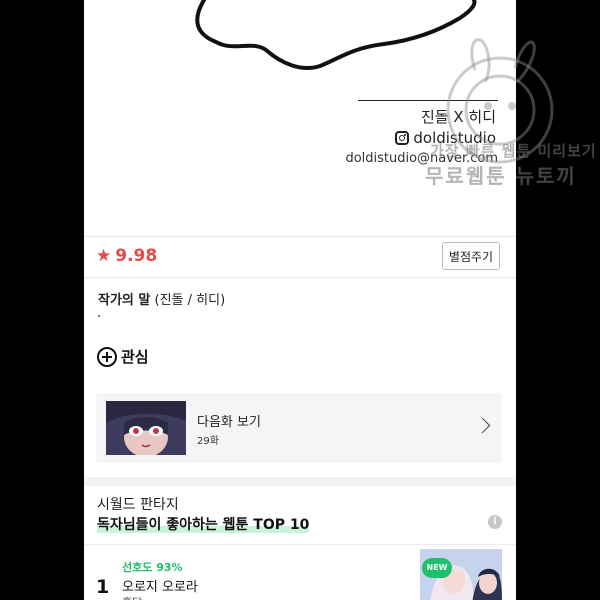 This screenshot has height=600, width=600. I want to click on plus-circle-icon, so click(107, 356).